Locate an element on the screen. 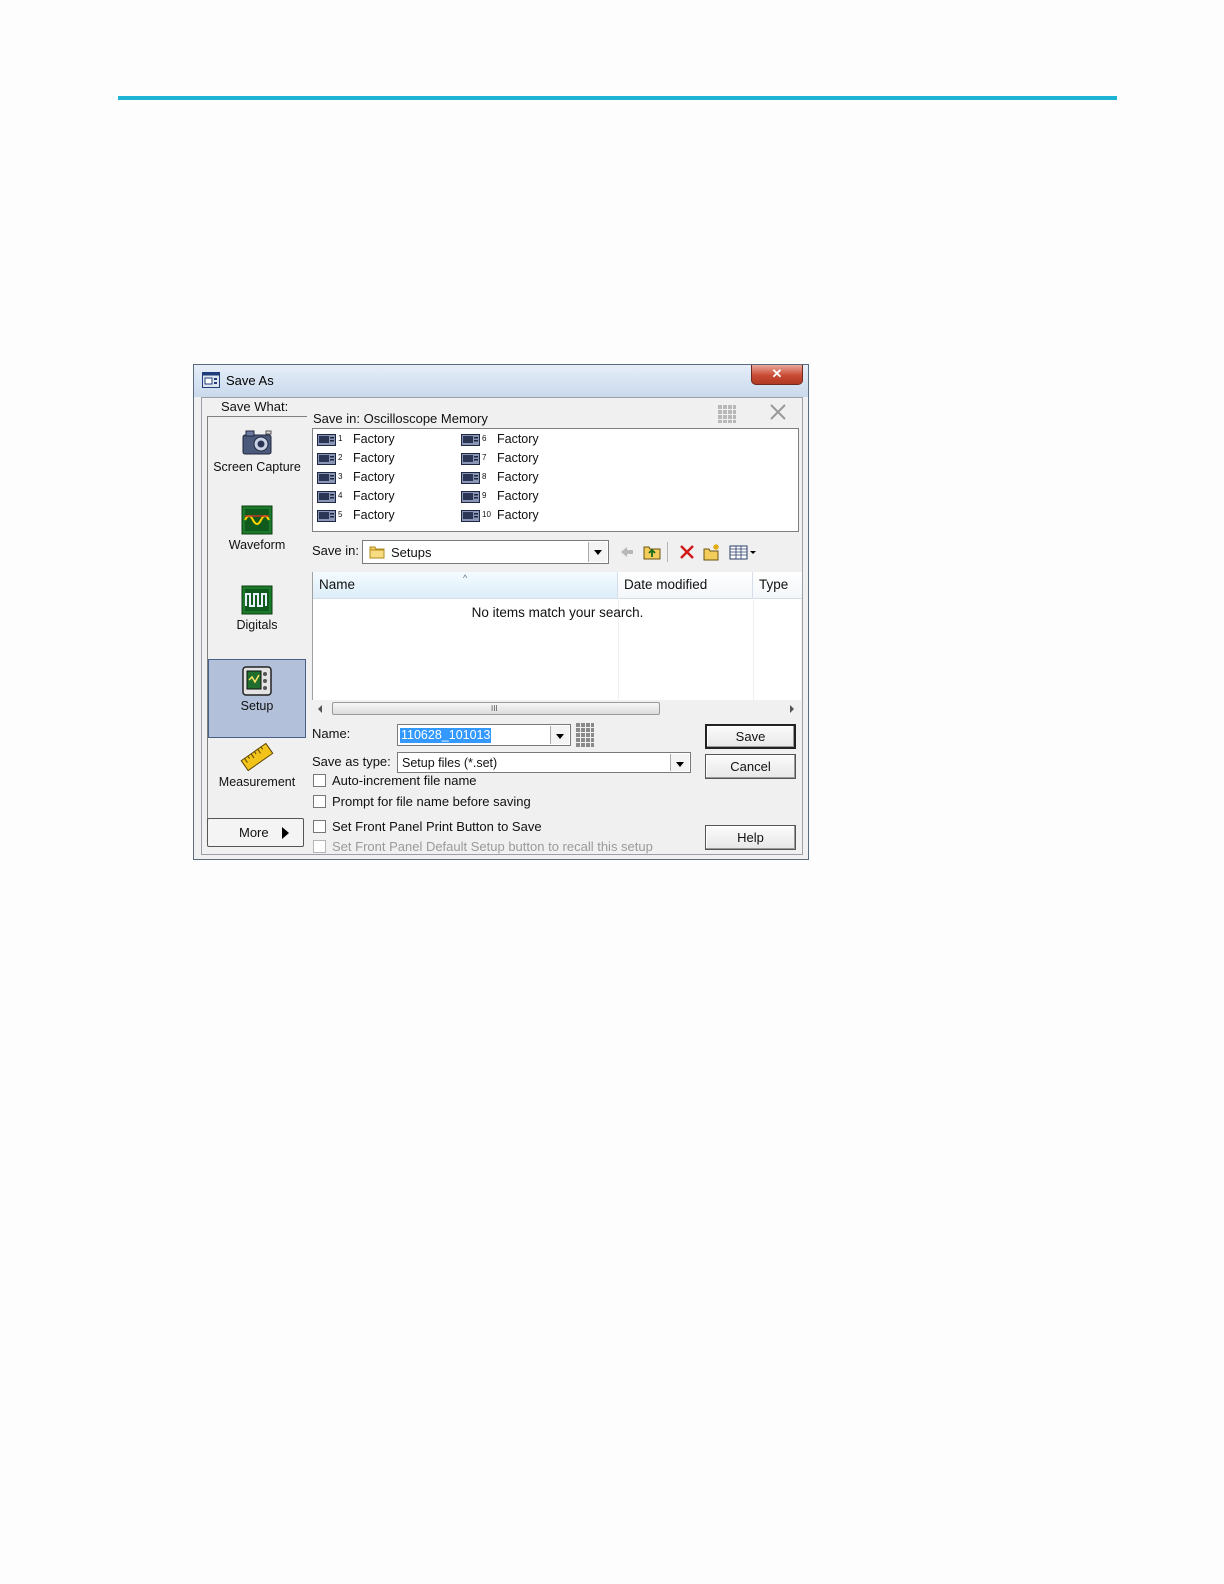 This screenshot has width=1224, height=1584. close-icon: ✕ is located at coordinates (777, 373).